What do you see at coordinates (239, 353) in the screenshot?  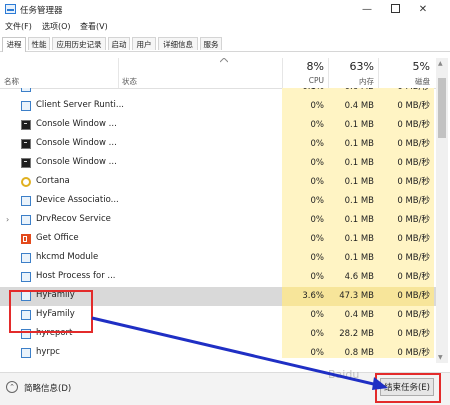 I see `annotation-arrow` at bounding box center [239, 353].